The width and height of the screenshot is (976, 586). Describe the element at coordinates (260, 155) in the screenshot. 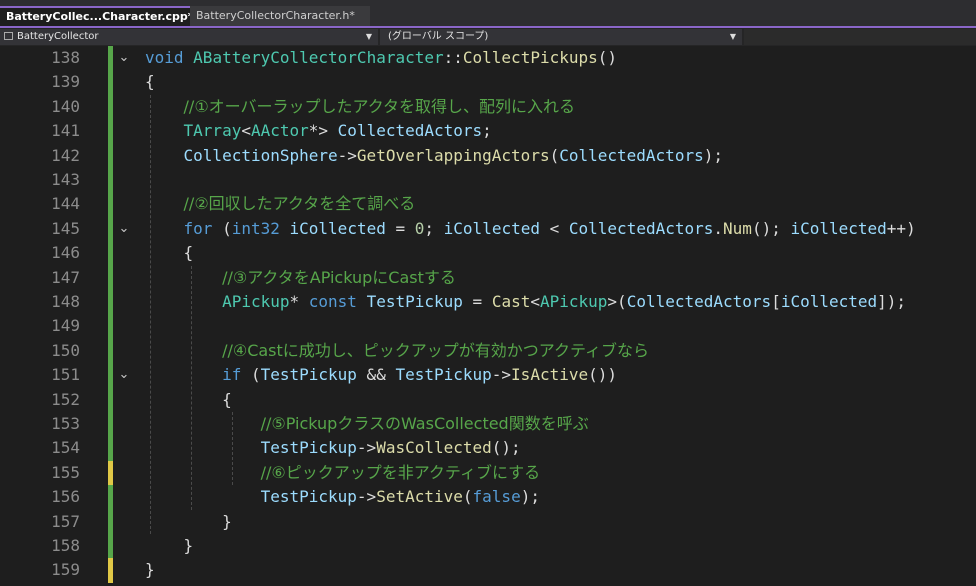

I see `code-token: CollectionSphere` at that location.